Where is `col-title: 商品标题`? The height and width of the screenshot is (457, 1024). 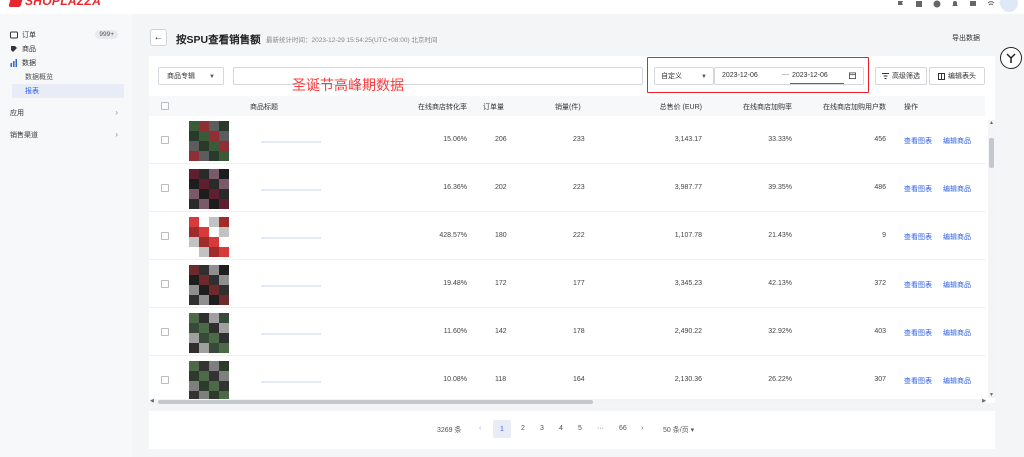
col-title: 商品标题 is located at coordinates (264, 107).